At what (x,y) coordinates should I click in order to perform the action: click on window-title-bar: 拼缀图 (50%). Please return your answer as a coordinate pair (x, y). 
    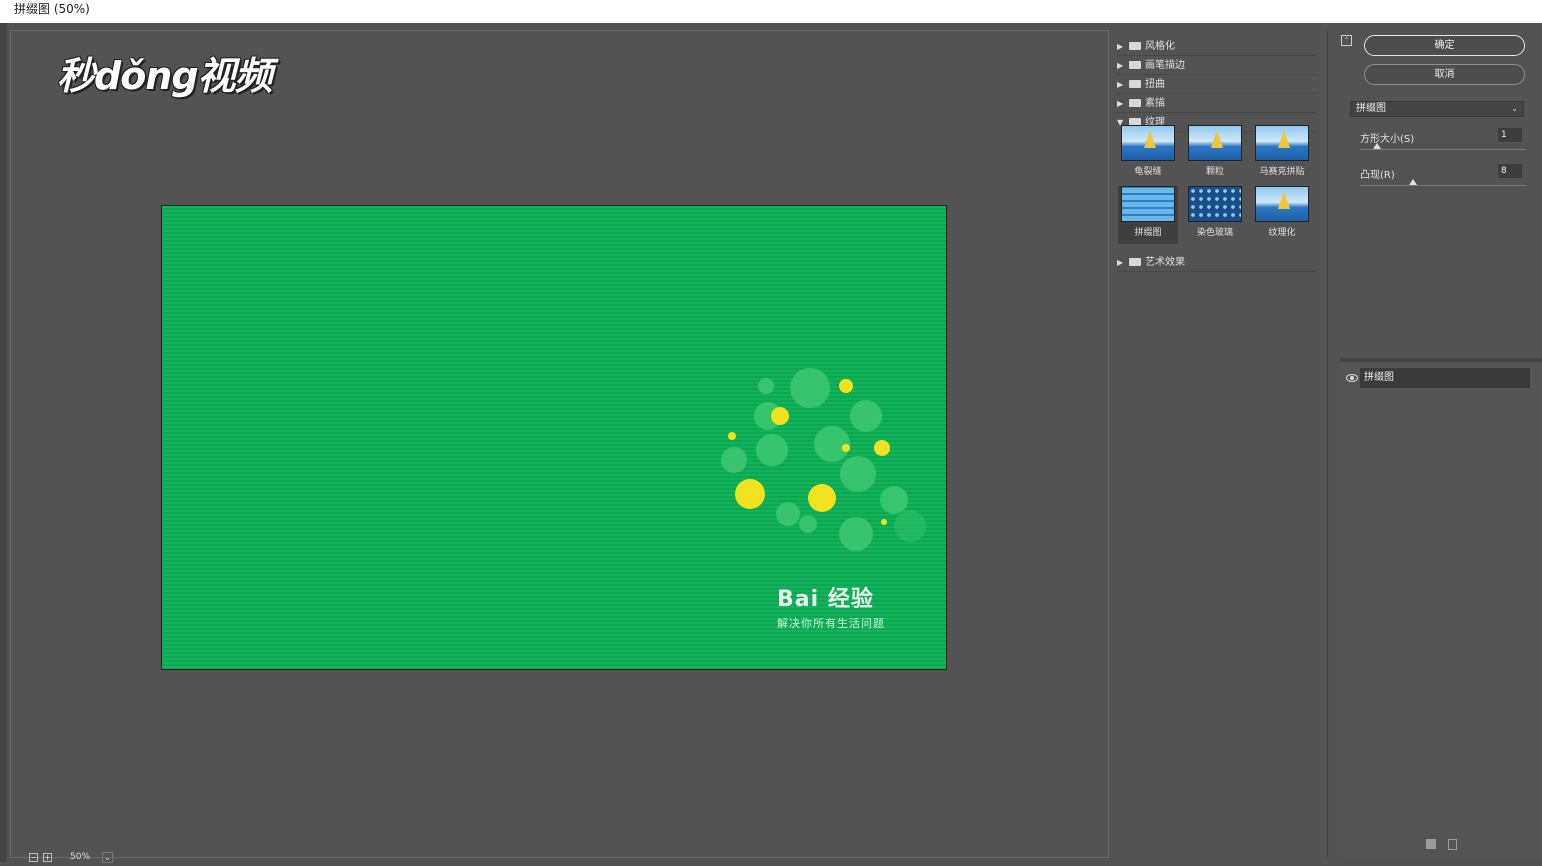
    Looking at the image, I should click on (771, 11).